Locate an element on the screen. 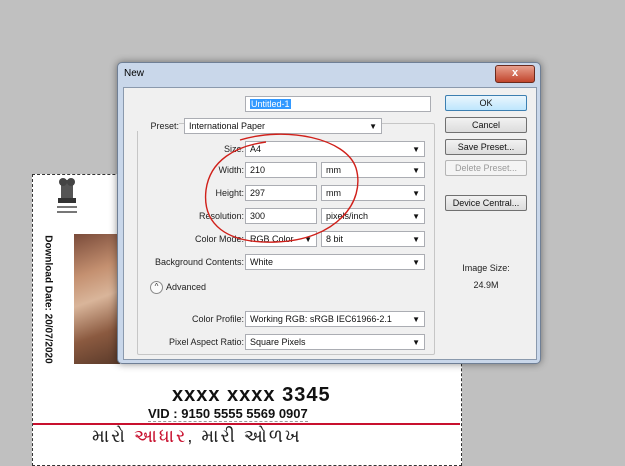 This screenshot has width=625, height=466. resolution-field: 300 is located at coordinates (281, 216).